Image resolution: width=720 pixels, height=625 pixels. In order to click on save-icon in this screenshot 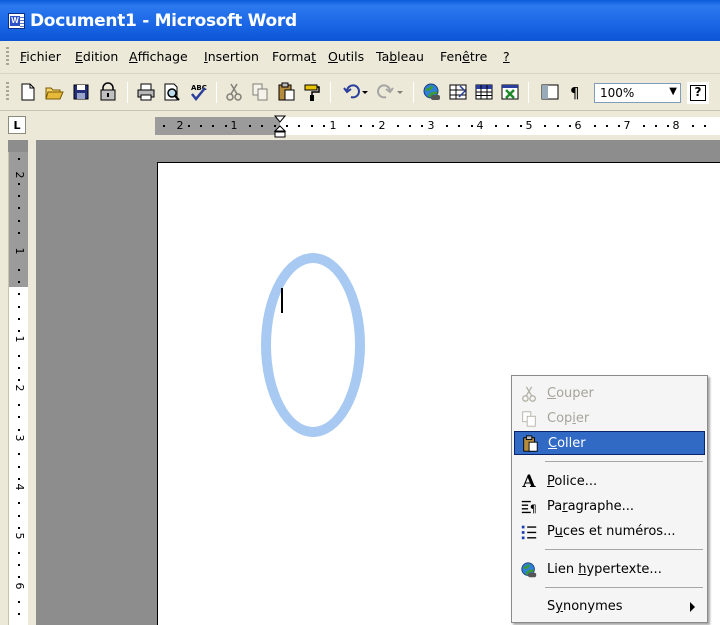, I will do `click(81, 92)`.